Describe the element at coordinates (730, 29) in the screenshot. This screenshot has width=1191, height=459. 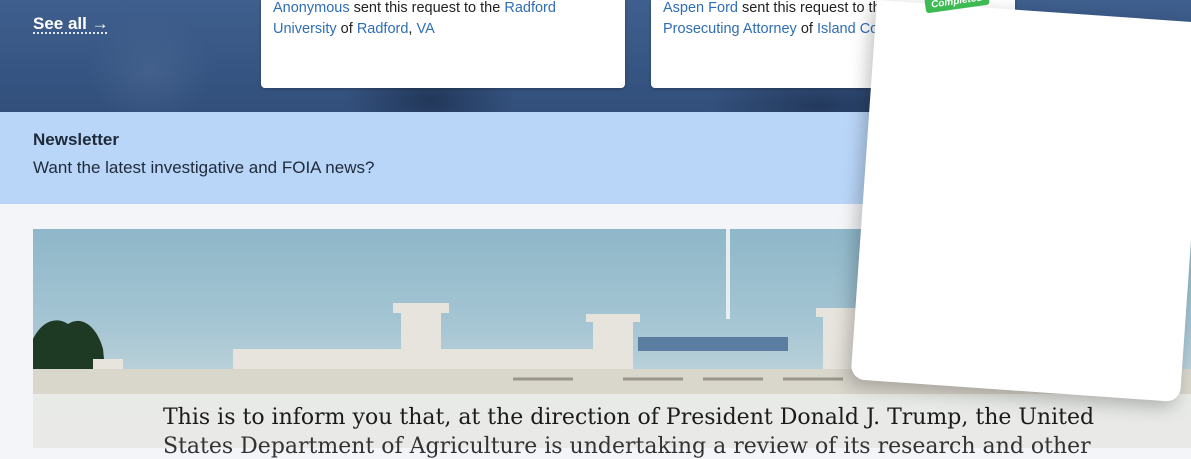
I see `agency-link: Prosecuting Attorney` at that location.